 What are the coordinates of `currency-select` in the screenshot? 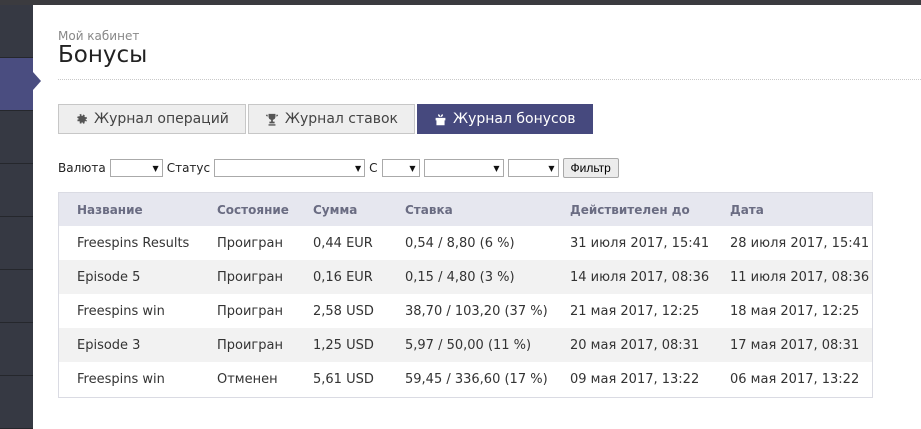 It's located at (136, 168).